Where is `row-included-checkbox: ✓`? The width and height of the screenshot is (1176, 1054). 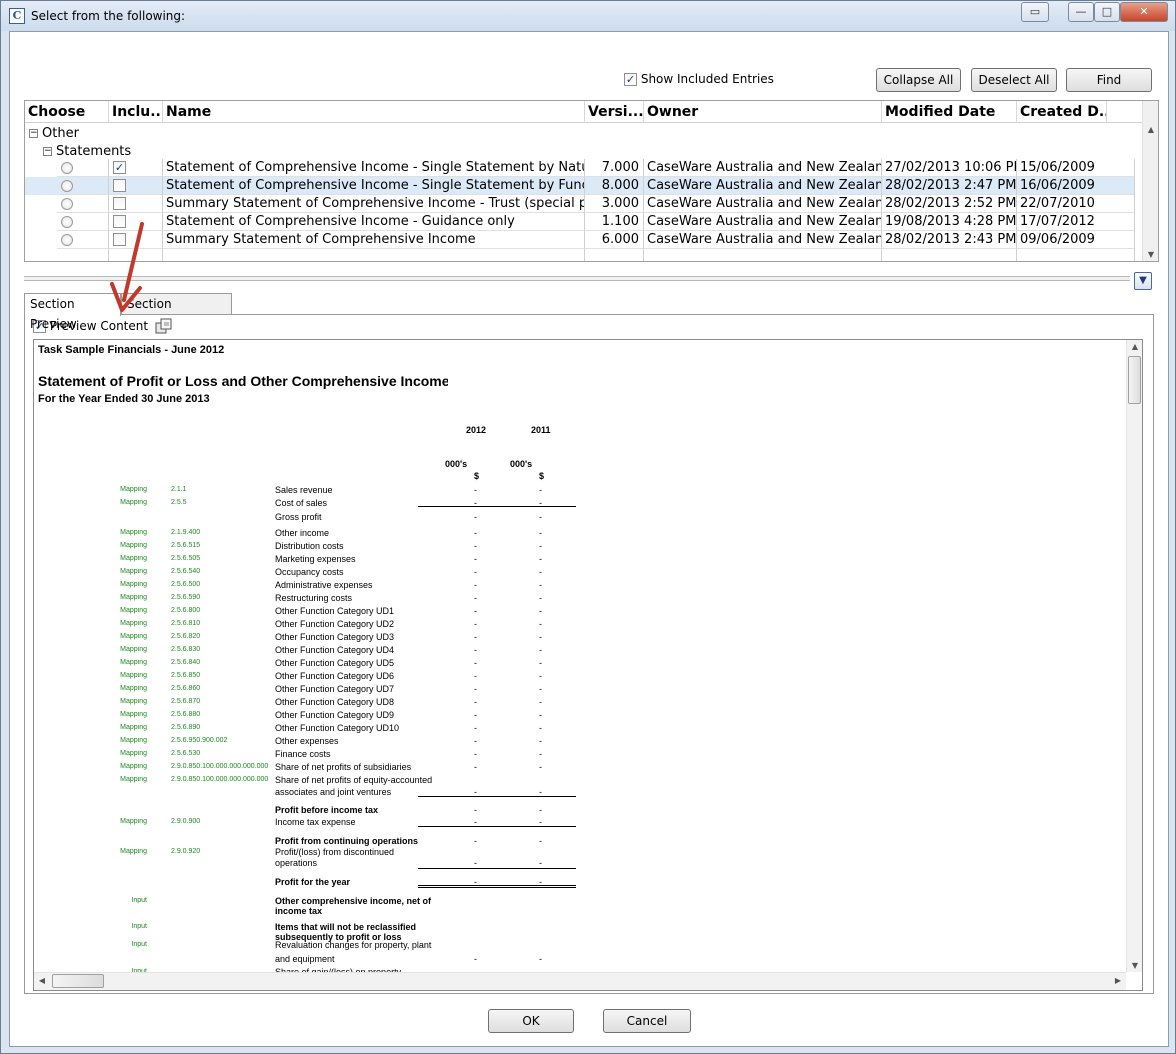 row-included-checkbox: ✓ is located at coordinates (136, 168).